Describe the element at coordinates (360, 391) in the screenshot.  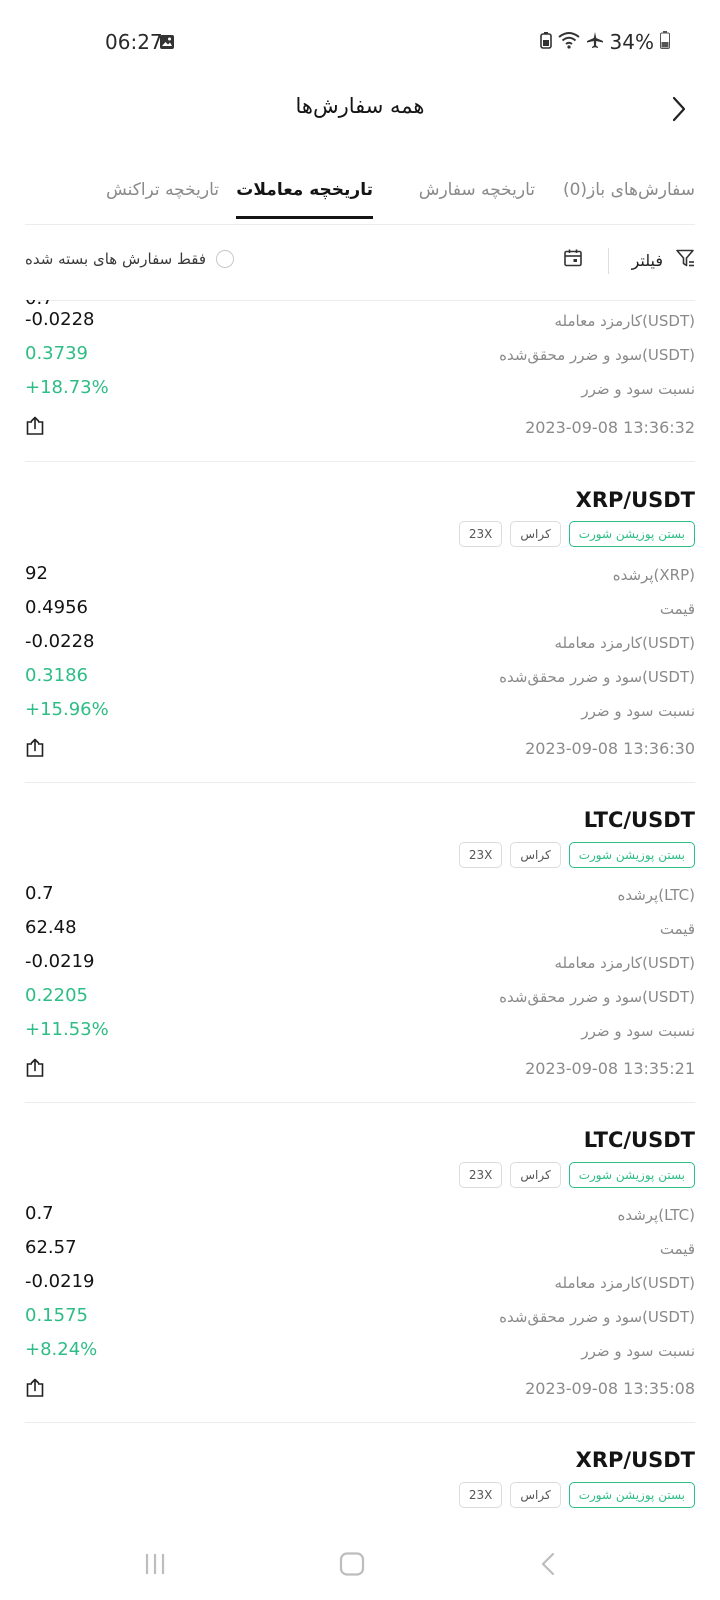
I see `pnl-ratio-row: +18.73% نسبت سود و ضرر` at that location.